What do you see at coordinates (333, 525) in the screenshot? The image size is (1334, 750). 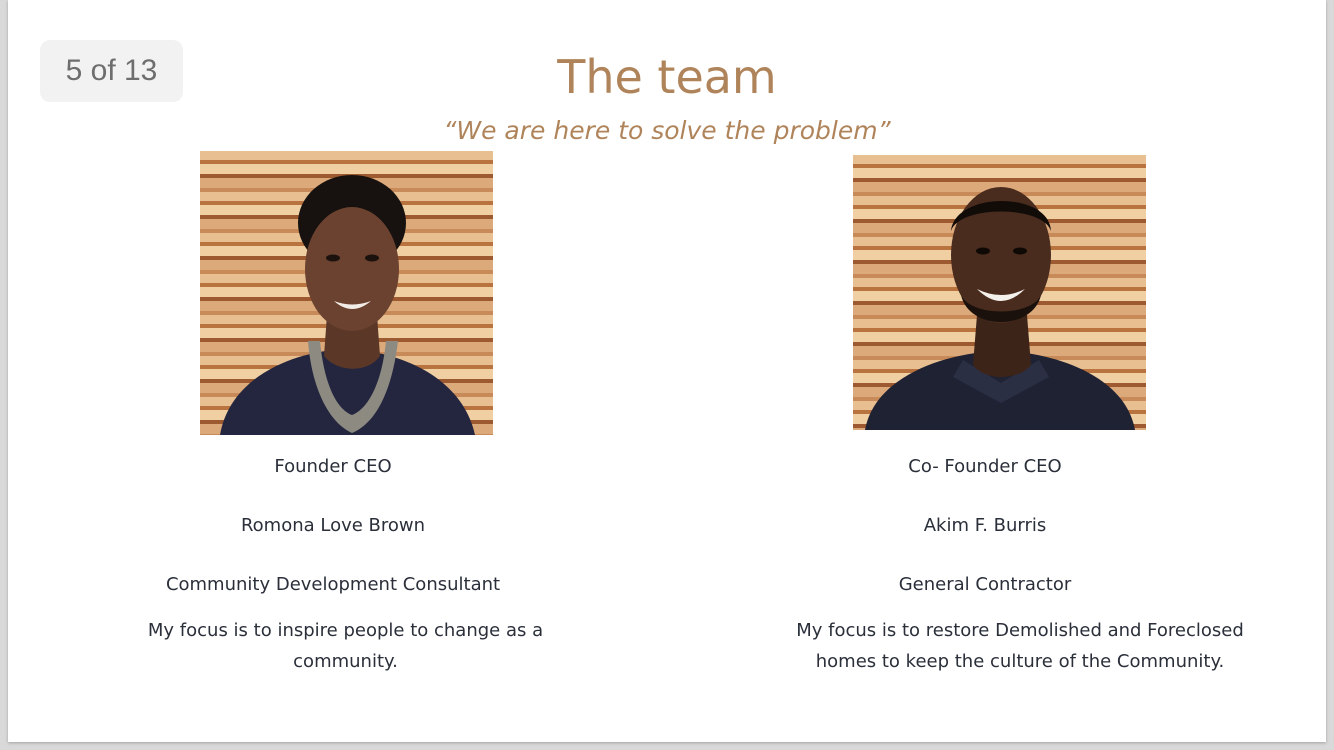 I see `member-name-founder: Romona Love Brown` at bounding box center [333, 525].